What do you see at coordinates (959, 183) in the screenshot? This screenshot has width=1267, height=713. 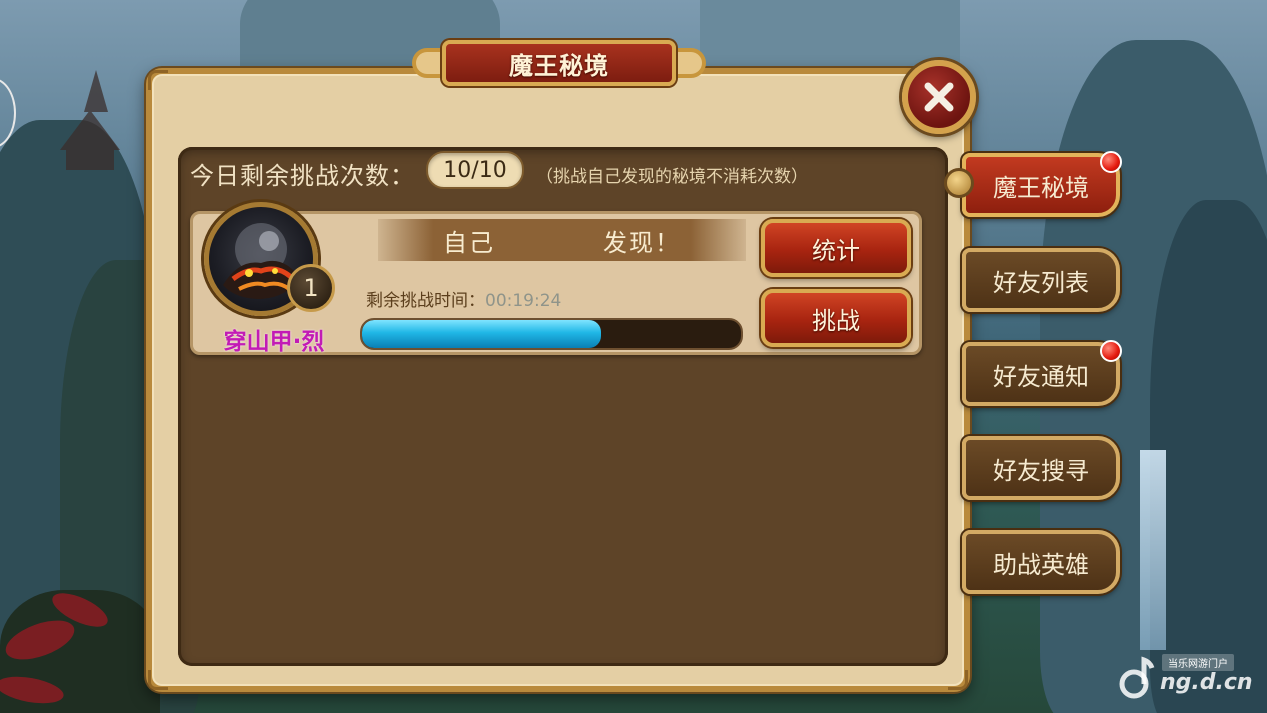 I see `active-tab-knob` at bounding box center [959, 183].